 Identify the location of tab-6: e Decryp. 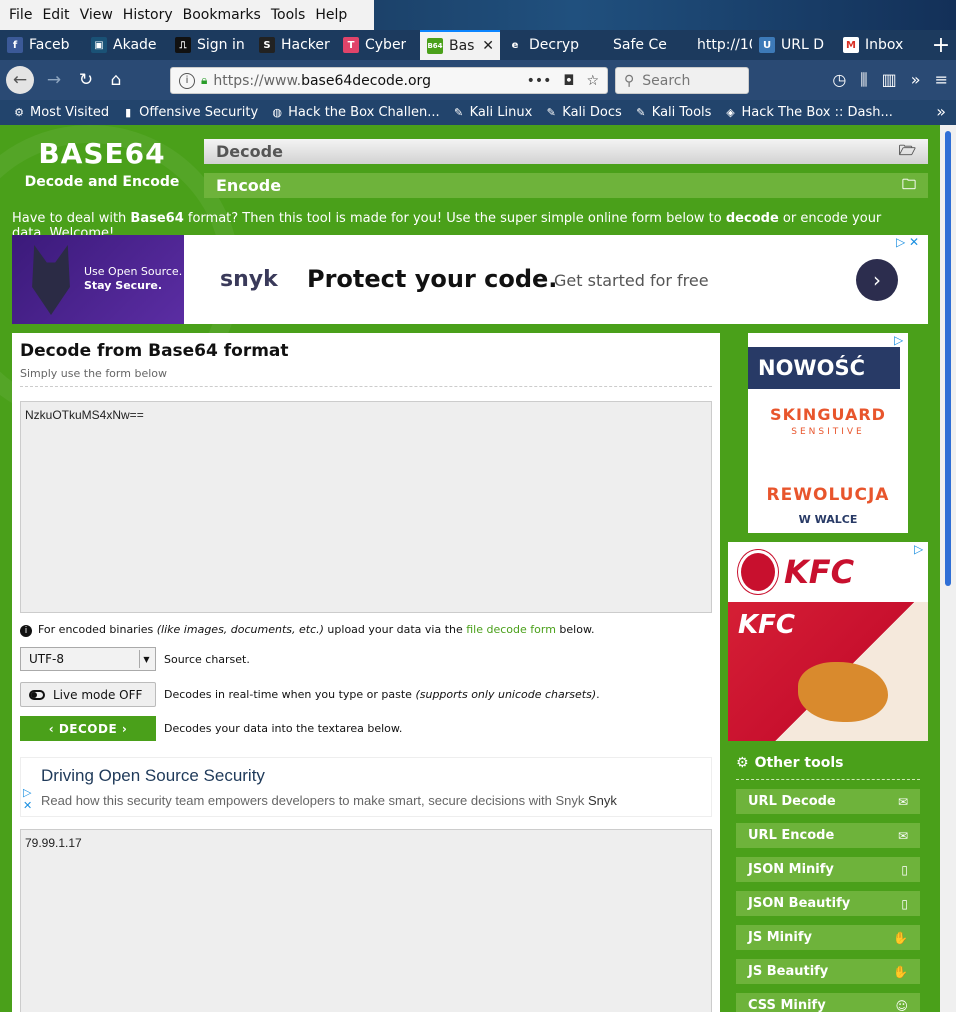
(542, 45).